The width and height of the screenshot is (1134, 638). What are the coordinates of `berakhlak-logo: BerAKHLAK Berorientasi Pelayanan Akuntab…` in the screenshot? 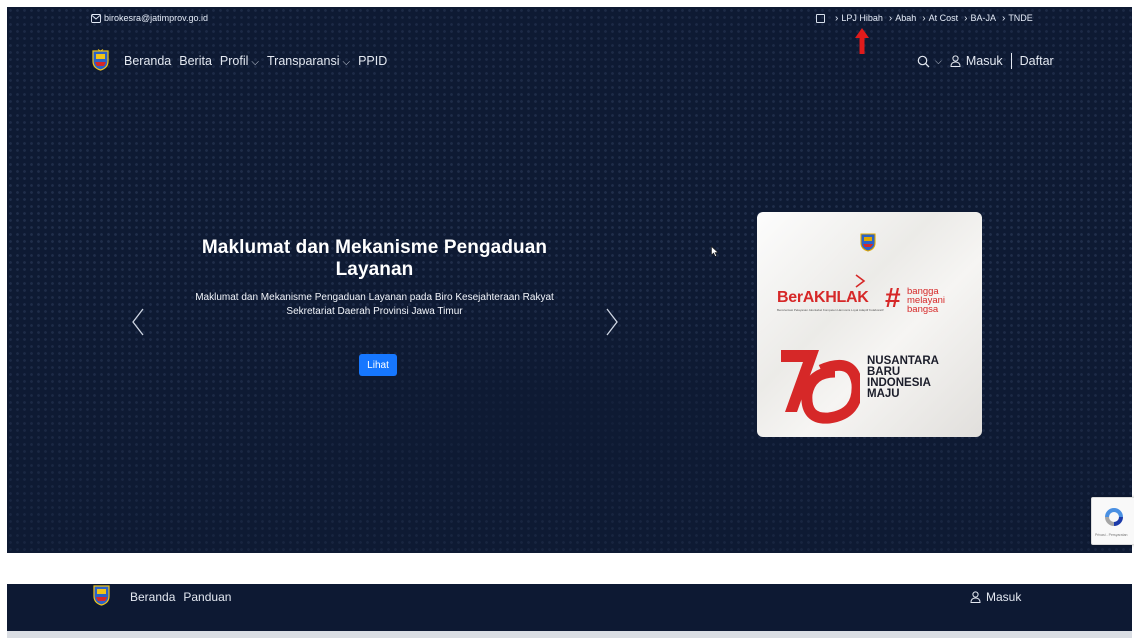 It's located at (830, 300).